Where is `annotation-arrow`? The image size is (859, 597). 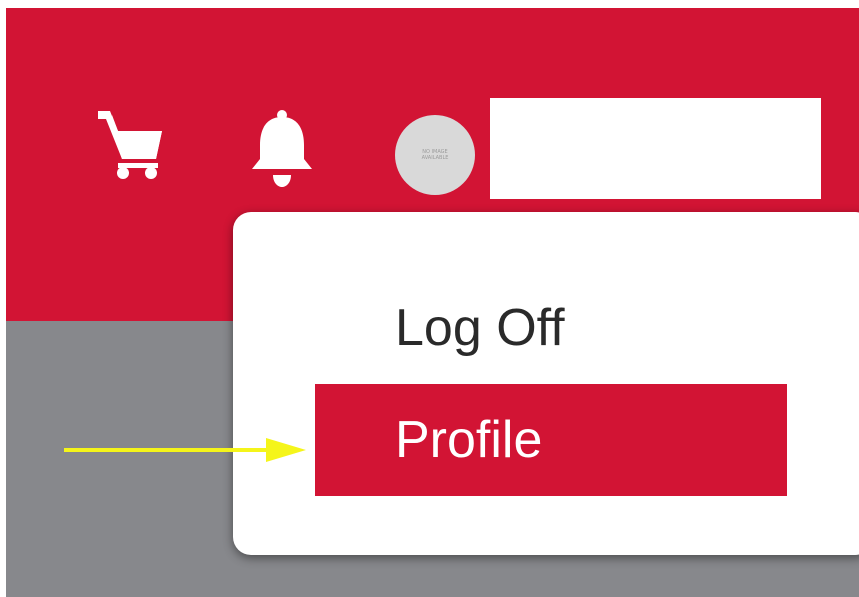 annotation-arrow is located at coordinates (185, 450).